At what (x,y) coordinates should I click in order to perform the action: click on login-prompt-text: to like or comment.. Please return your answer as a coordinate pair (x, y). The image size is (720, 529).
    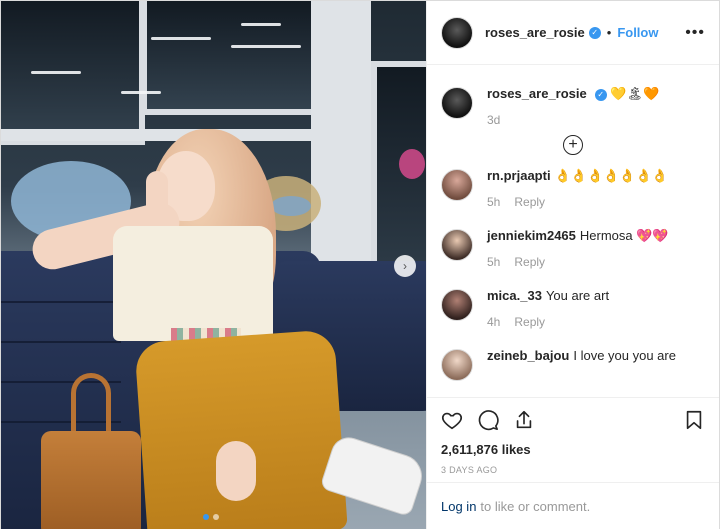
    Looking at the image, I should click on (535, 506).